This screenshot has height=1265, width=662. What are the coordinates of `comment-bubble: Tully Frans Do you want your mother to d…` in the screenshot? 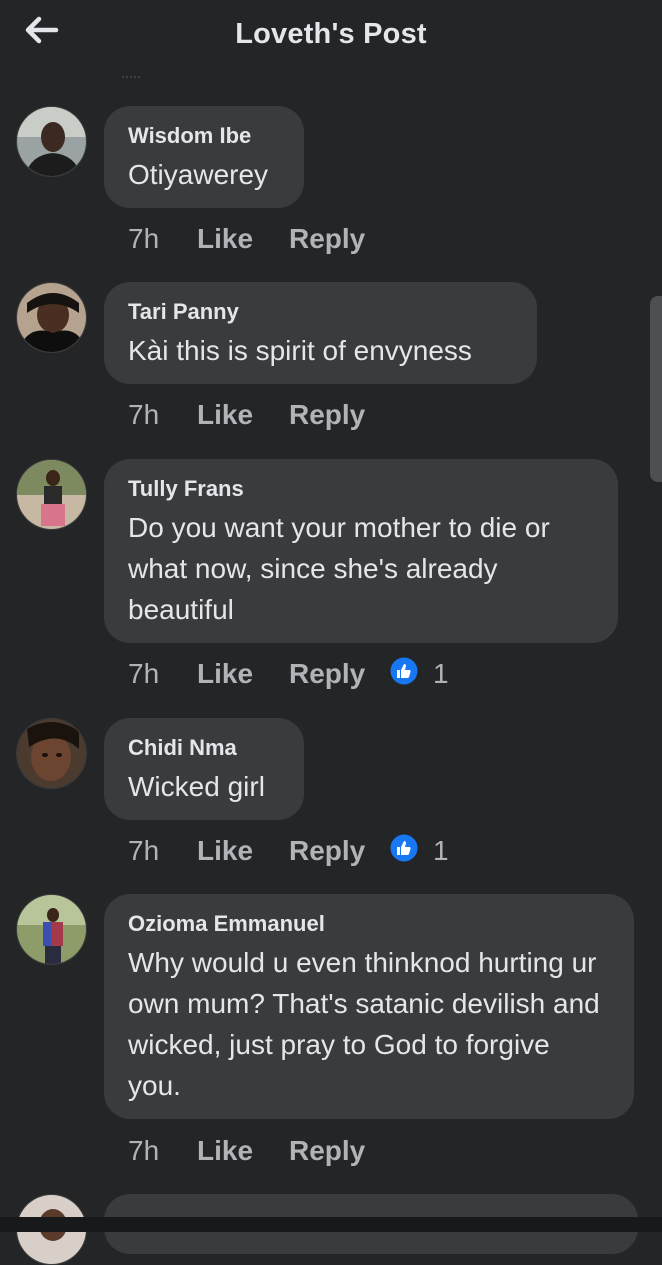 It's located at (361, 551).